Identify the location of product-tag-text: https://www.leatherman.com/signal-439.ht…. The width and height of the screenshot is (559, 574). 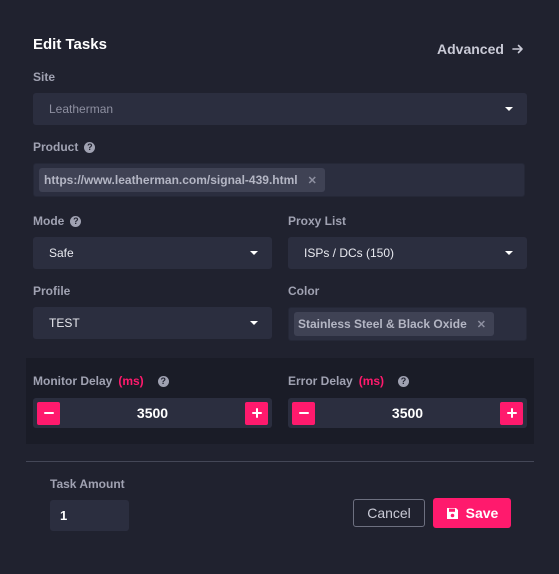
(171, 180).